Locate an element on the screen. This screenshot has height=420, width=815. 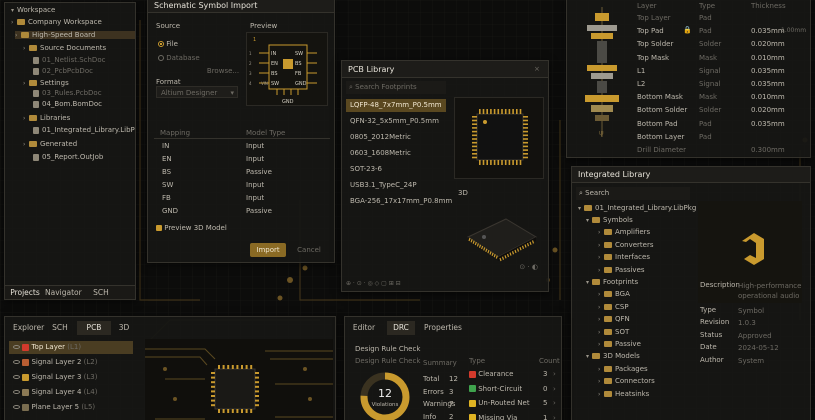
violation-type-row: Missing Via is located at coordinates (493, 417).